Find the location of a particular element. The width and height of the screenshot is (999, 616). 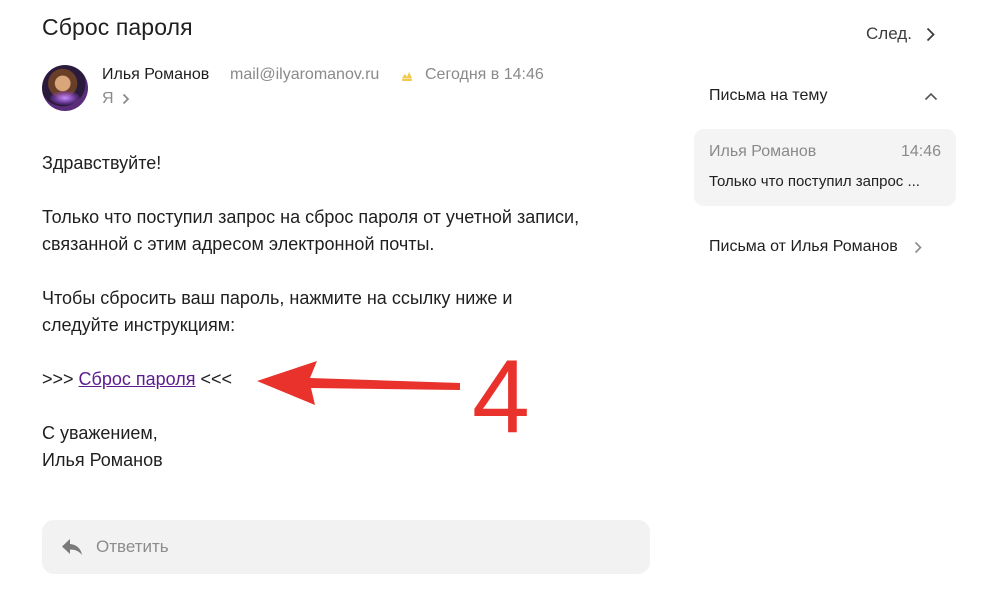

verified-badge-icon is located at coordinates (407, 76).